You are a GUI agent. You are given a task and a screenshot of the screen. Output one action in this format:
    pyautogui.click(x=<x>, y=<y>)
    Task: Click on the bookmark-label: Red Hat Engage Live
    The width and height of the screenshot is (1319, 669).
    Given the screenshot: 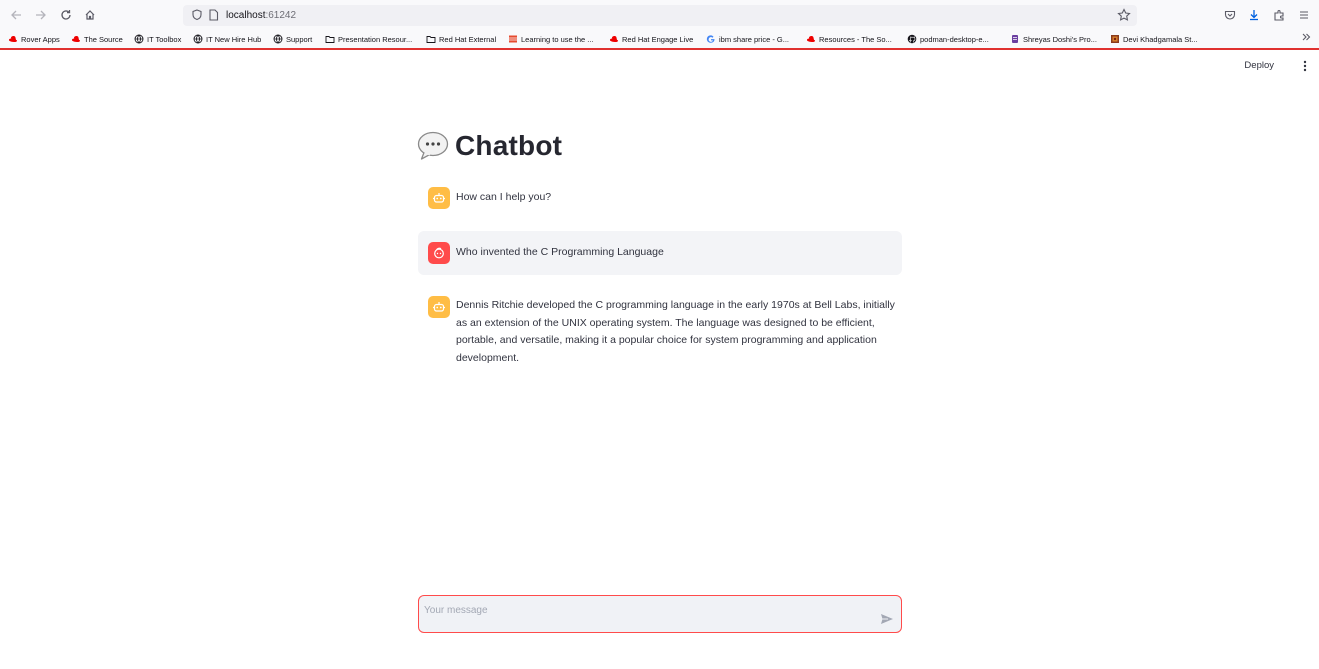 What is the action you would take?
    pyautogui.click(x=658, y=39)
    